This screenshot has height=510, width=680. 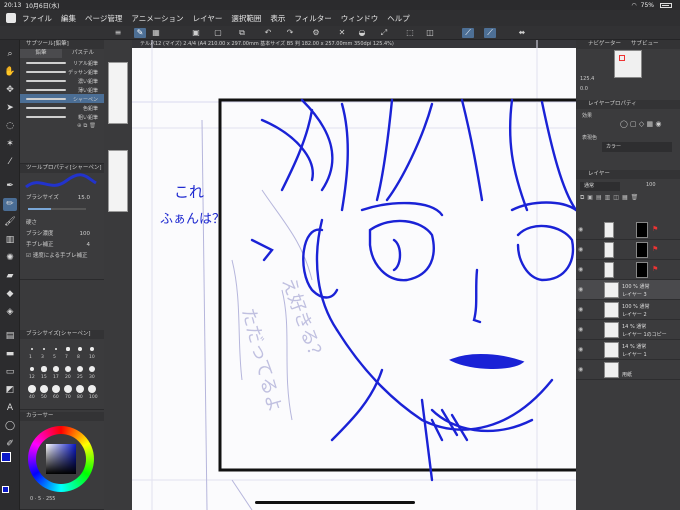 What do you see at coordinates (10, 54) in the screenshot?
I see `zoom-tool-icon: ⌕` at bounding box center [10, 54].